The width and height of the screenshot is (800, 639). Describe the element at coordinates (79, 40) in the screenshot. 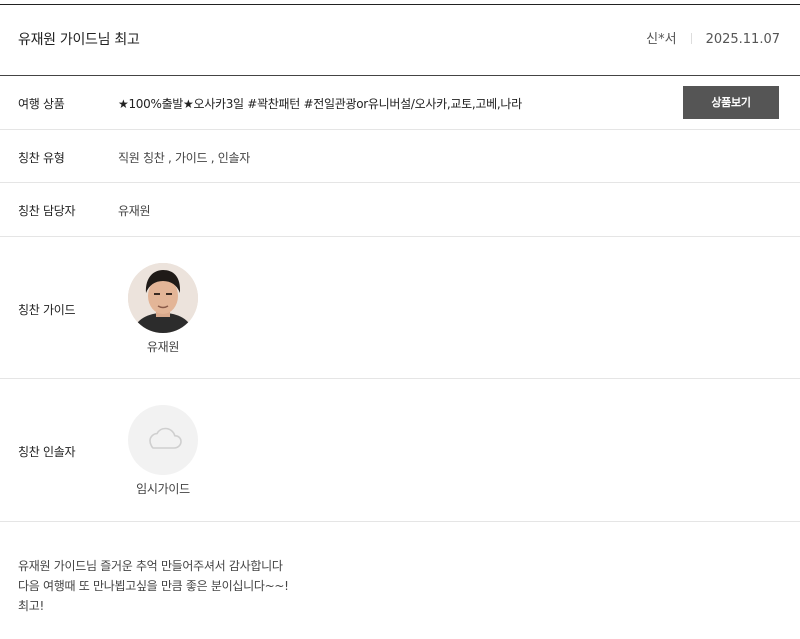

I see `review-title: 유재원 가이드님 최고` at that location.